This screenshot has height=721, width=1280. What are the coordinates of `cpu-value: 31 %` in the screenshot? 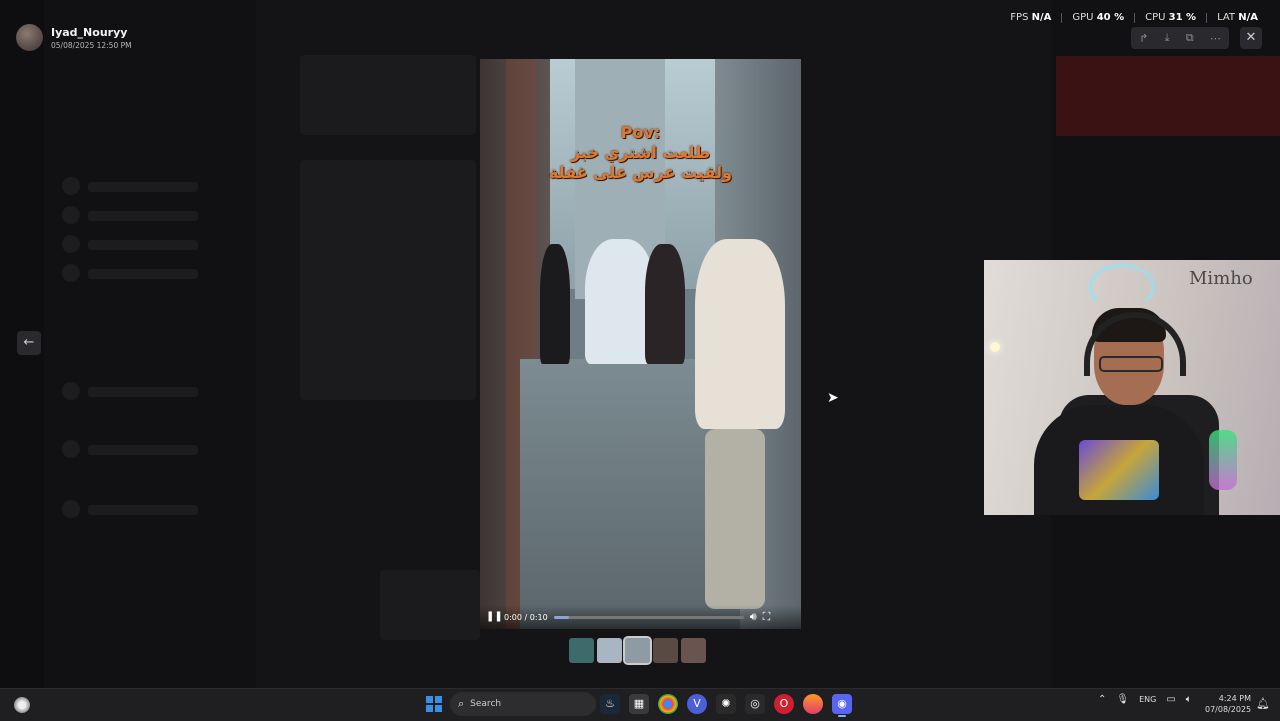 It's located at (1182, 17).